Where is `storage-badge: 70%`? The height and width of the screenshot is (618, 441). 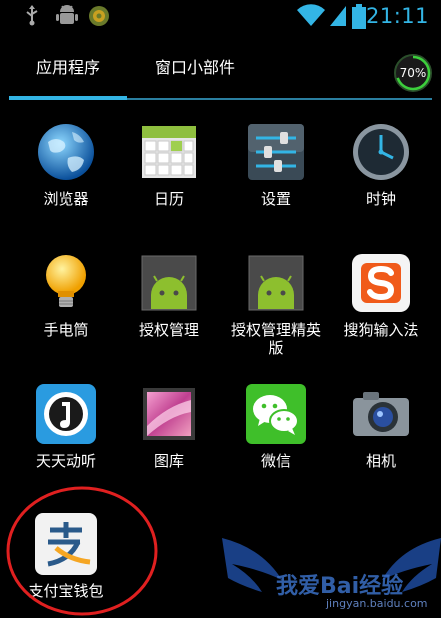 storage-badge: 70% is located at coordinates (413, 73).